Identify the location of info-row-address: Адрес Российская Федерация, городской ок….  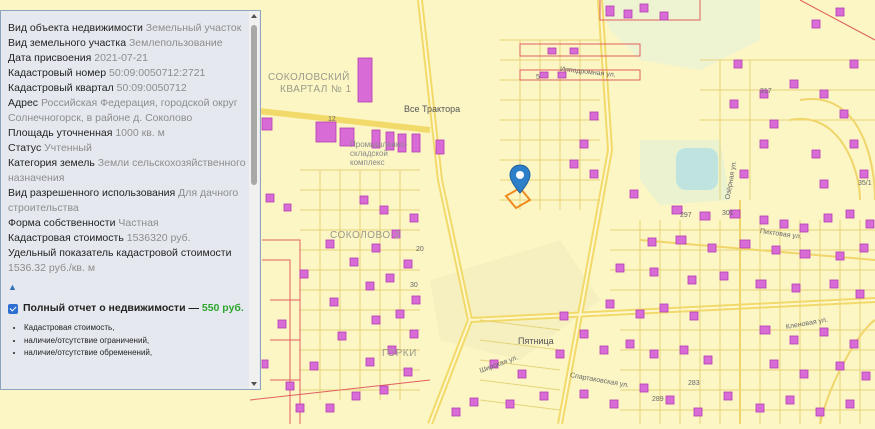
(127, 111).